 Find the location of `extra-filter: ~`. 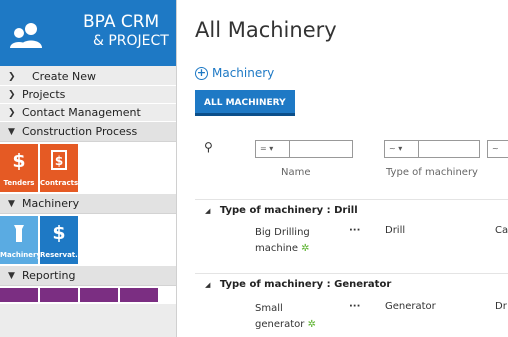

extra-filter: ~ is located at coordinates (497, 149).